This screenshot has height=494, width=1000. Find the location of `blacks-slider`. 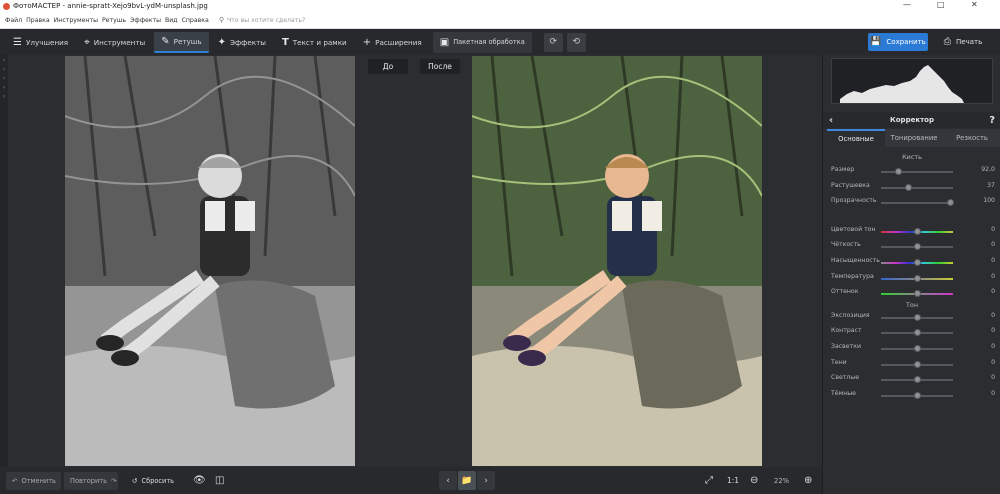

blacks-slider is located at coordinates (917, 395).